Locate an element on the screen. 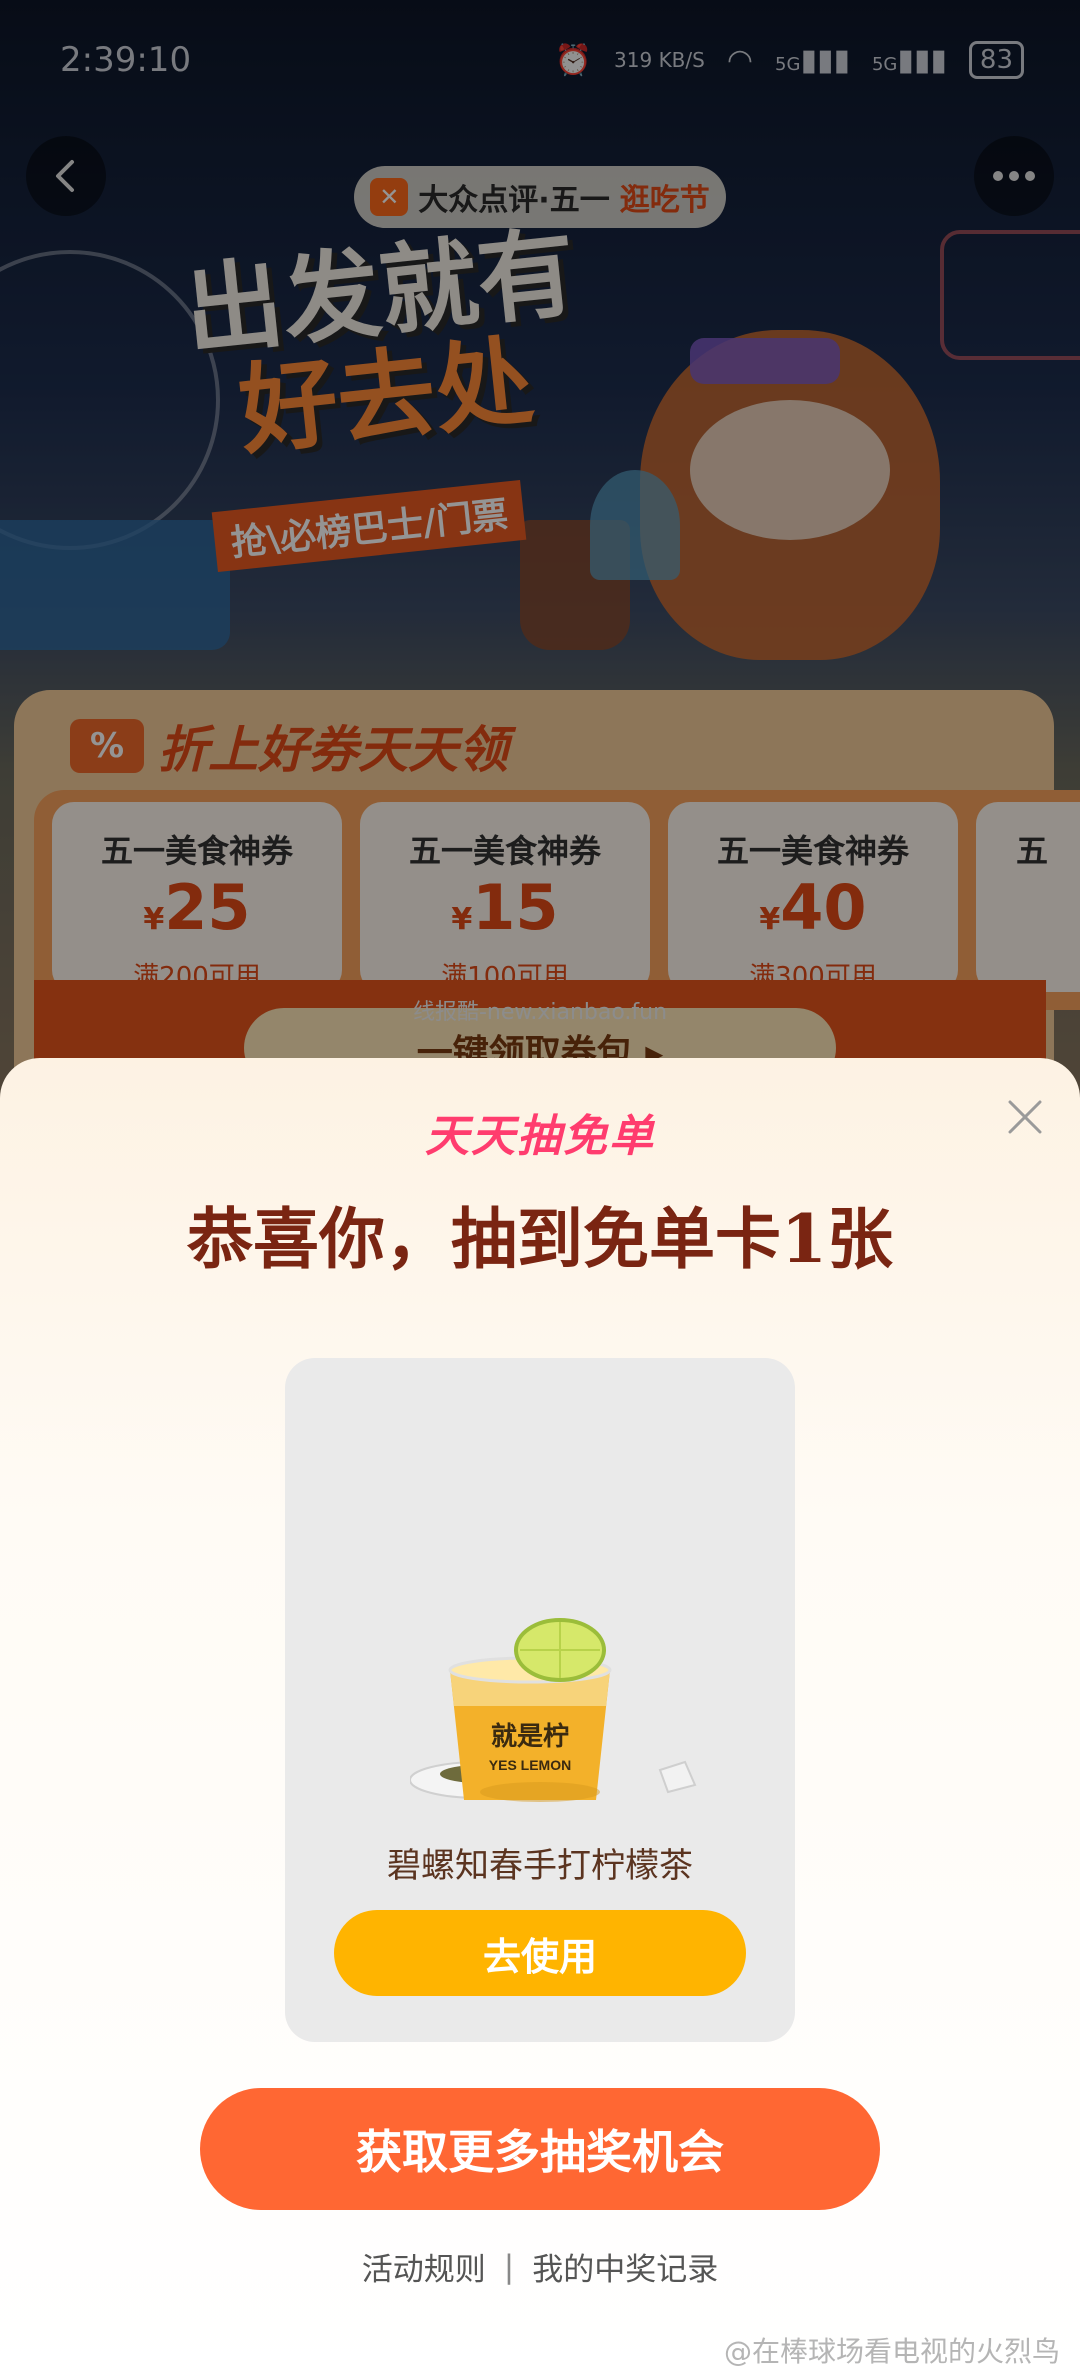 This screenshot has height=2376, width=1080. lemon-tea-product-image: 就是柠 YES LEMON is located at coordinates (553, 1710).